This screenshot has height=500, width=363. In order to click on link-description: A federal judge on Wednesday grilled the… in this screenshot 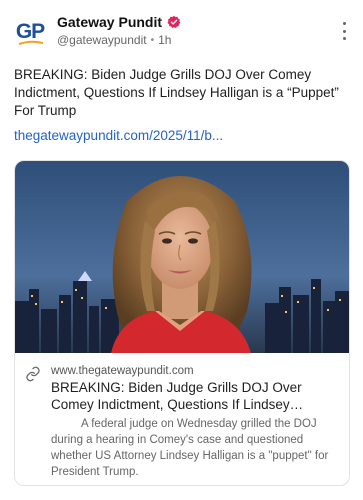, I will do `click(190, 448)`.